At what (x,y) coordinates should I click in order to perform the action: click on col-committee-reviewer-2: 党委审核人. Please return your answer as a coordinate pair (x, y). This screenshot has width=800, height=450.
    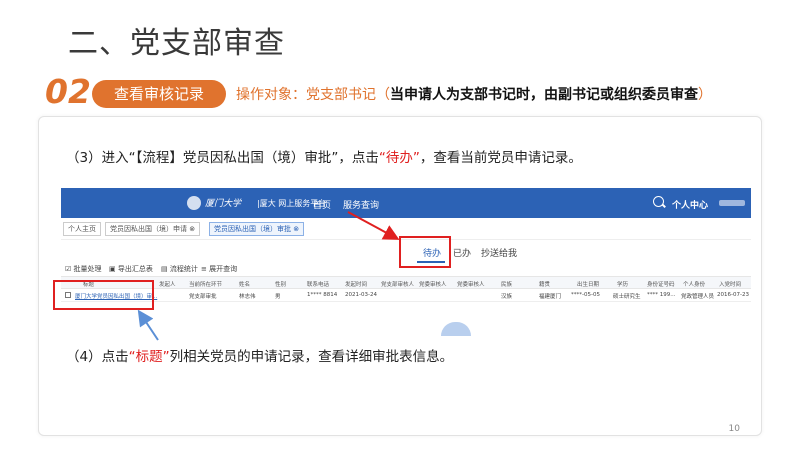
    Looking at the image, I should click on (471, 285).